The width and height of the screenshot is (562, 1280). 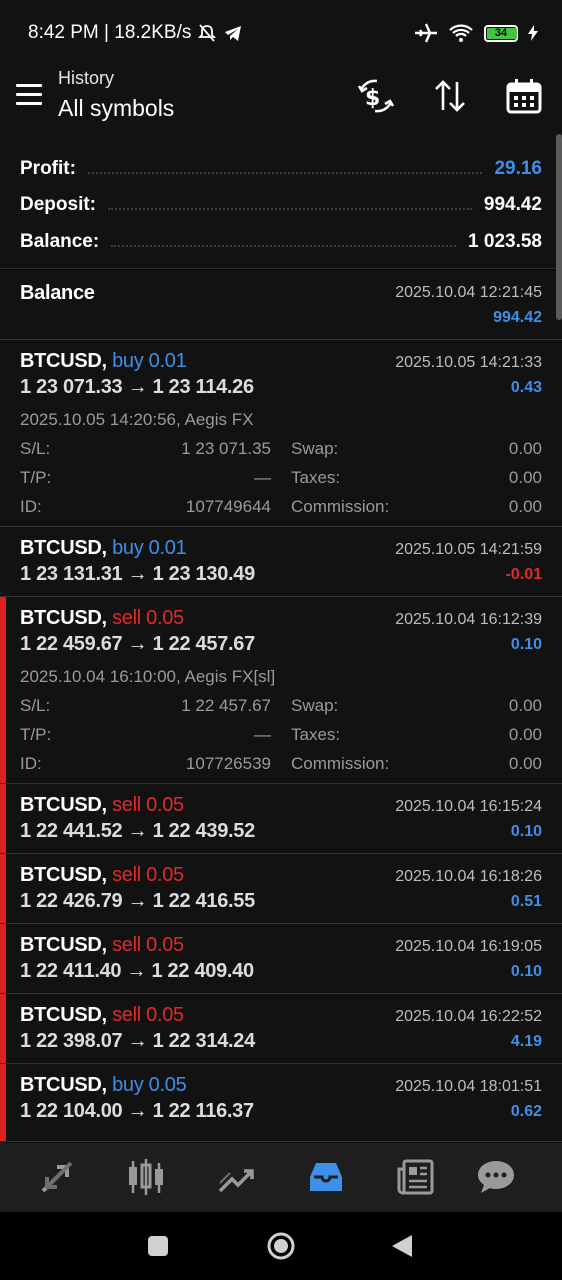 I want to click on deal-open-info: 2025.10.05 14:20:56, Aegis FX, so click(x=137, y=419).